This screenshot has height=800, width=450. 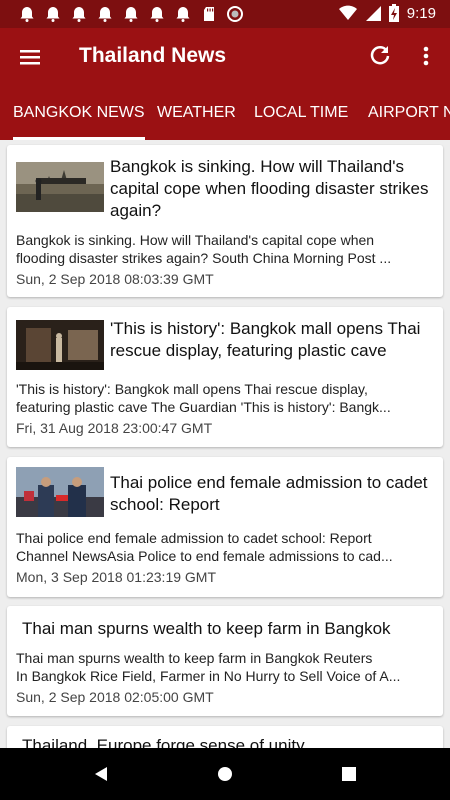 I want to click on recents-icon, so click(x=349, y=774).